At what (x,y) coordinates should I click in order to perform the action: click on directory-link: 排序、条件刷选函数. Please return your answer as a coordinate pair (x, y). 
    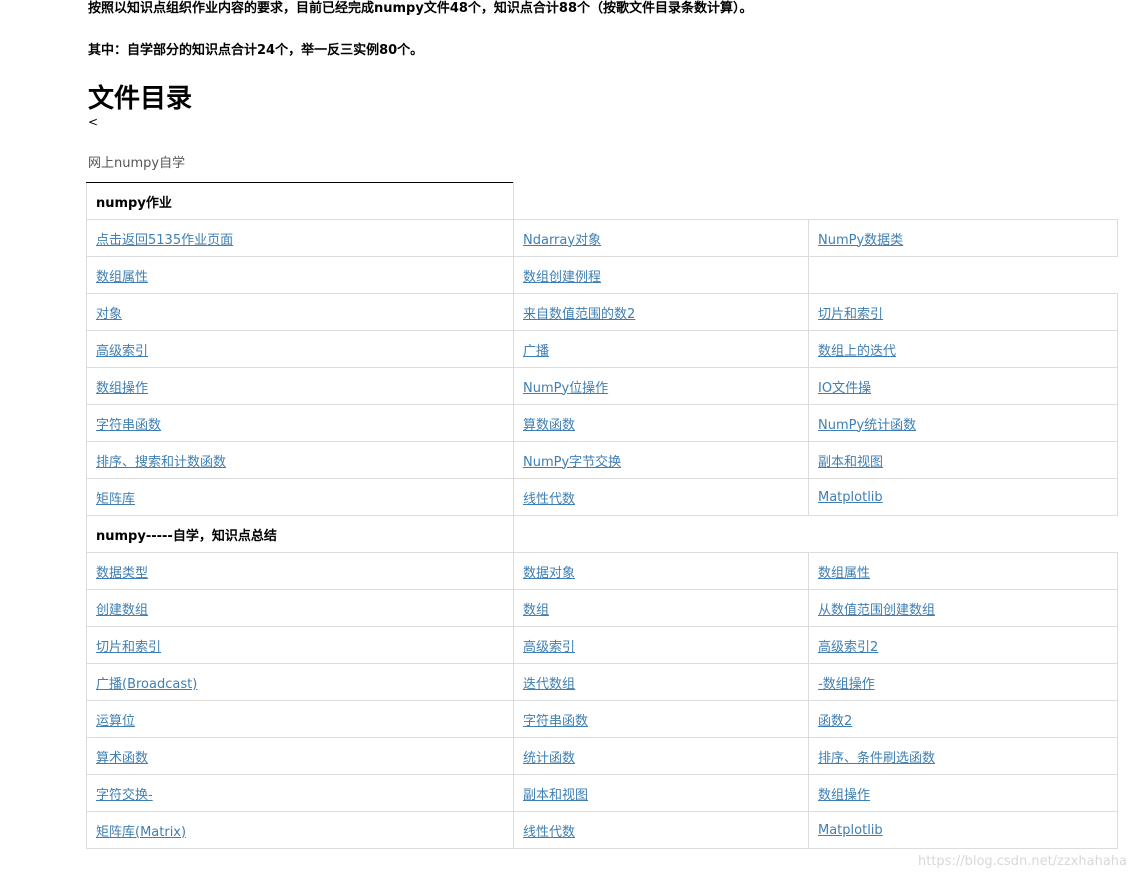
    Looking at the image, I should click on (876, 758).